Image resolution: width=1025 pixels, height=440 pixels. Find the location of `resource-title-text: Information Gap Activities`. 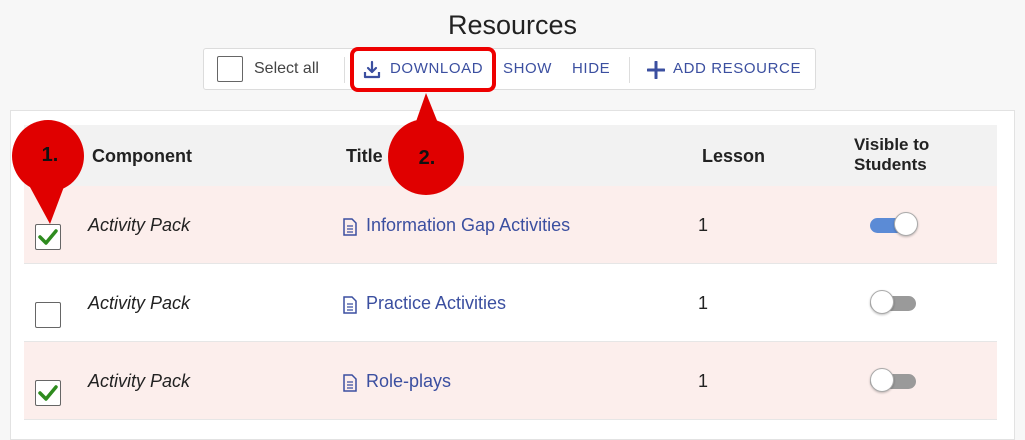

resource-title-text: Information Gap Activities is located at coordinates (468, 225).